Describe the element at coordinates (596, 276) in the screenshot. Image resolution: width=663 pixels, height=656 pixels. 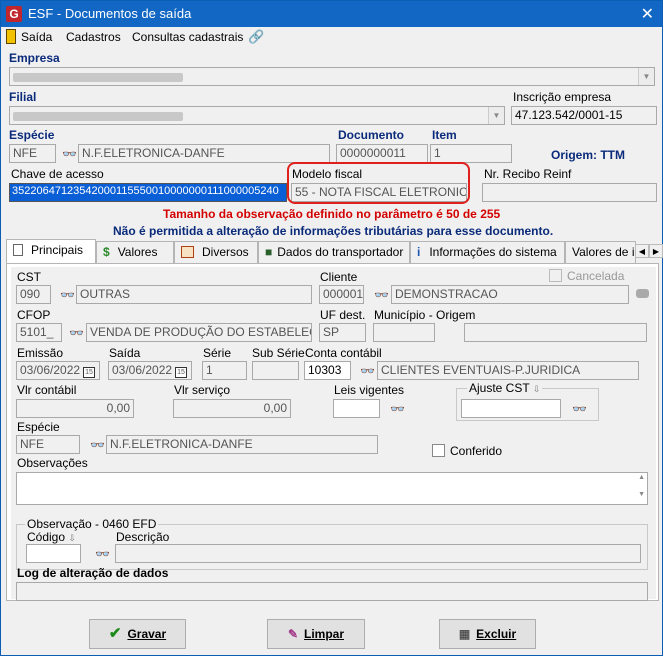
I see `cancelada-label: Cancelada` at that location.